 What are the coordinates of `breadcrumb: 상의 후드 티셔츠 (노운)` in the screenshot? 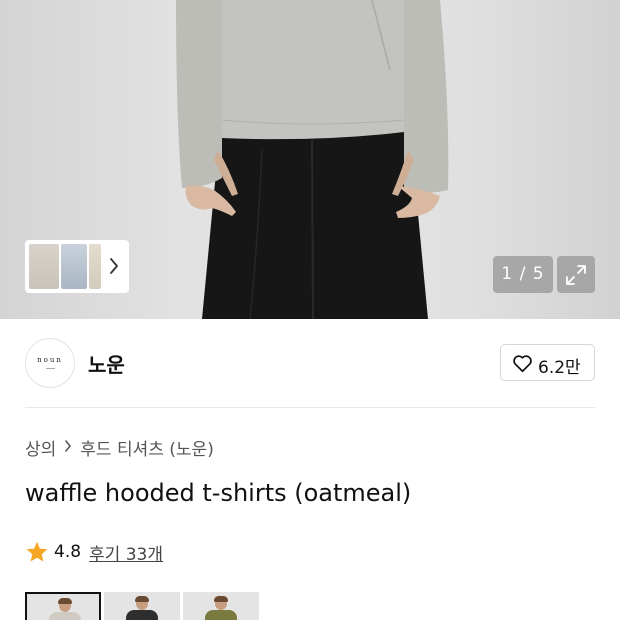 It's located at (119, 447).